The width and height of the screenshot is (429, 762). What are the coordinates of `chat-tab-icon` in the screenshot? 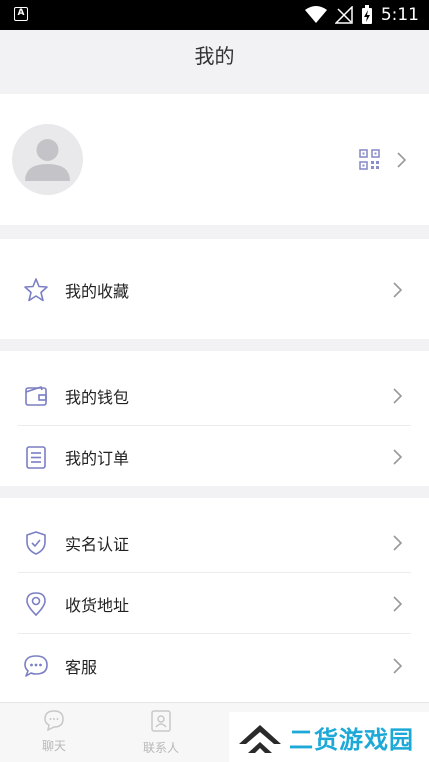 It's located at (54, 721).